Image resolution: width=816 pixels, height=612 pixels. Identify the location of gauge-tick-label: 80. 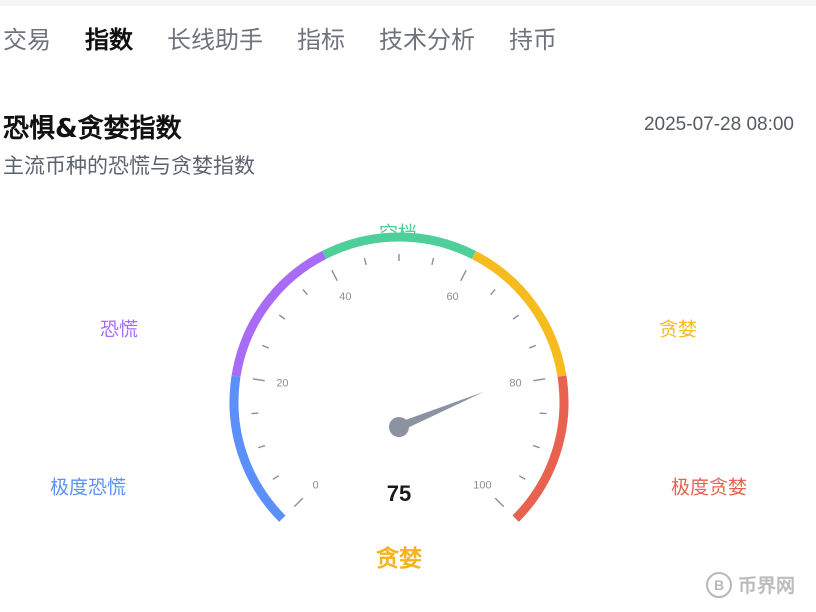
(515, 383).